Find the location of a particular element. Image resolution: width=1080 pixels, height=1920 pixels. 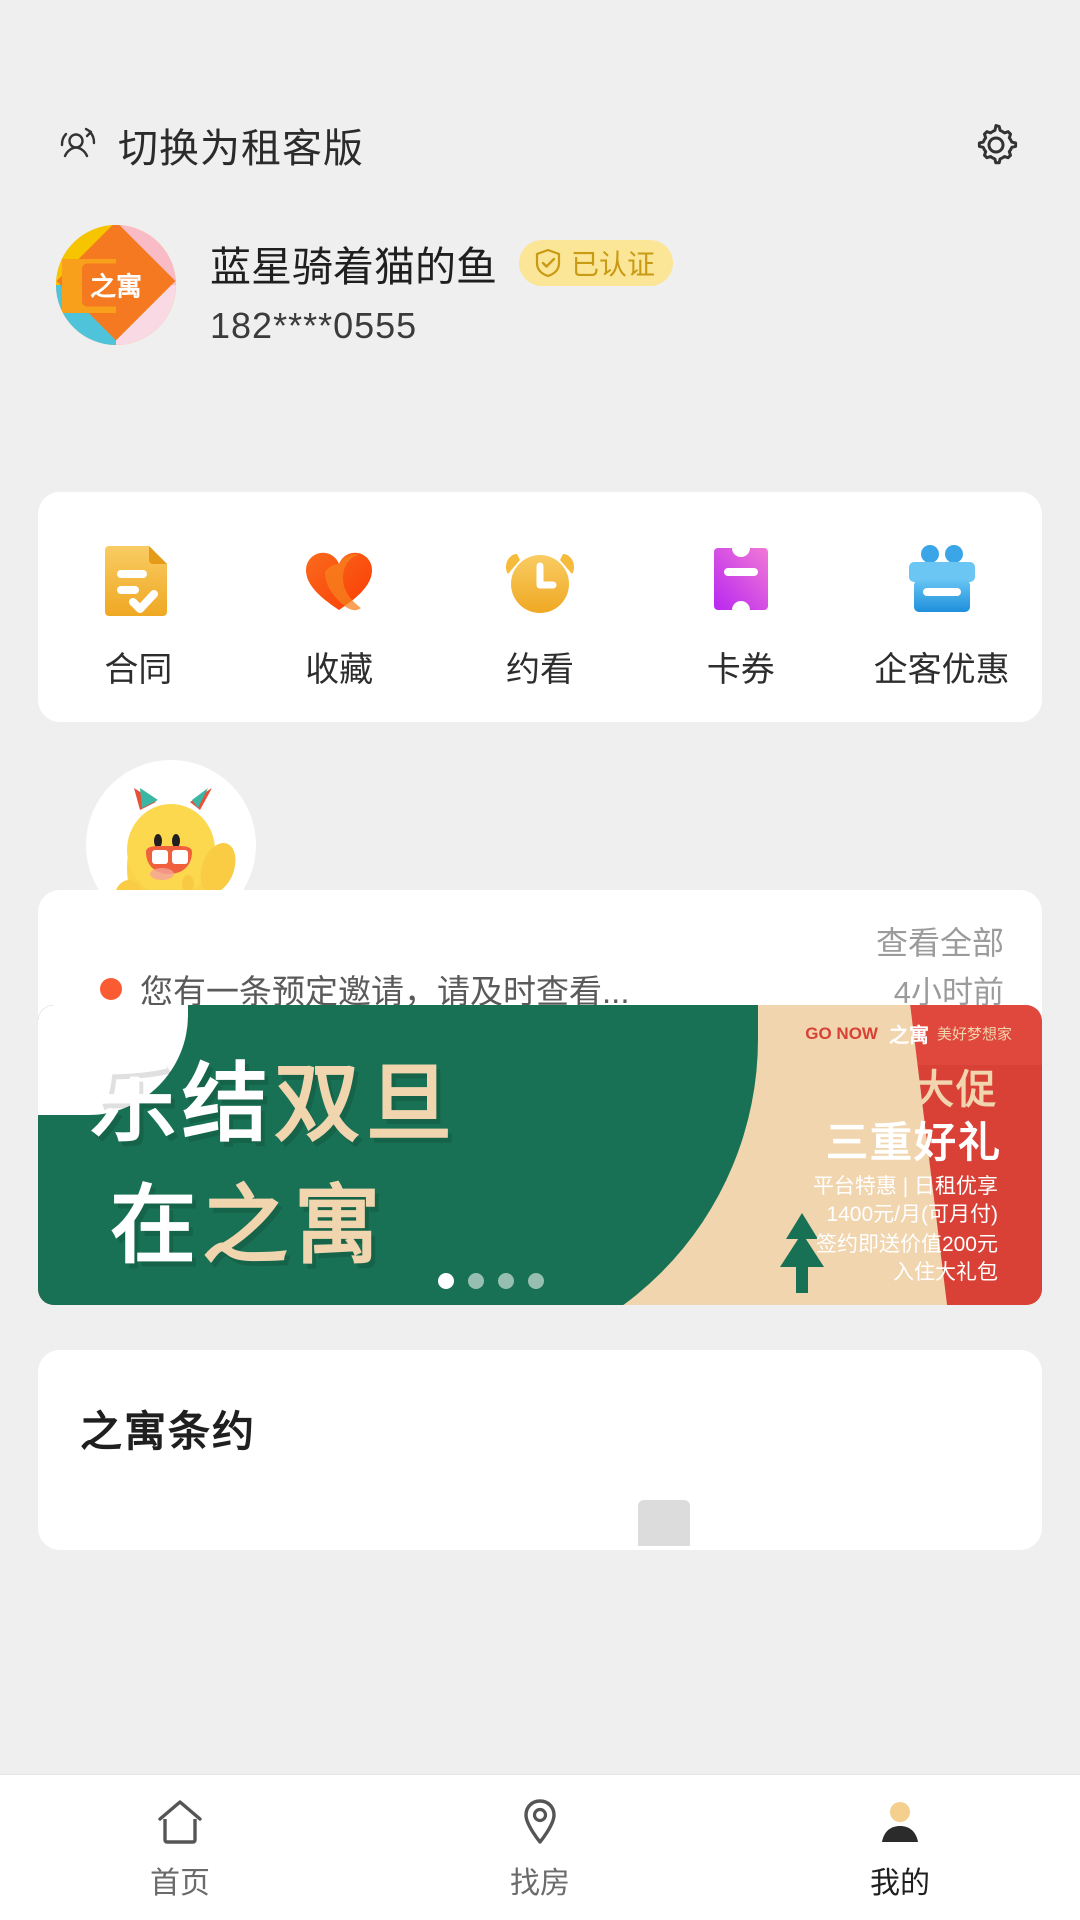

terms-card: 之寓条约 is located at coordinates (540, 1450).